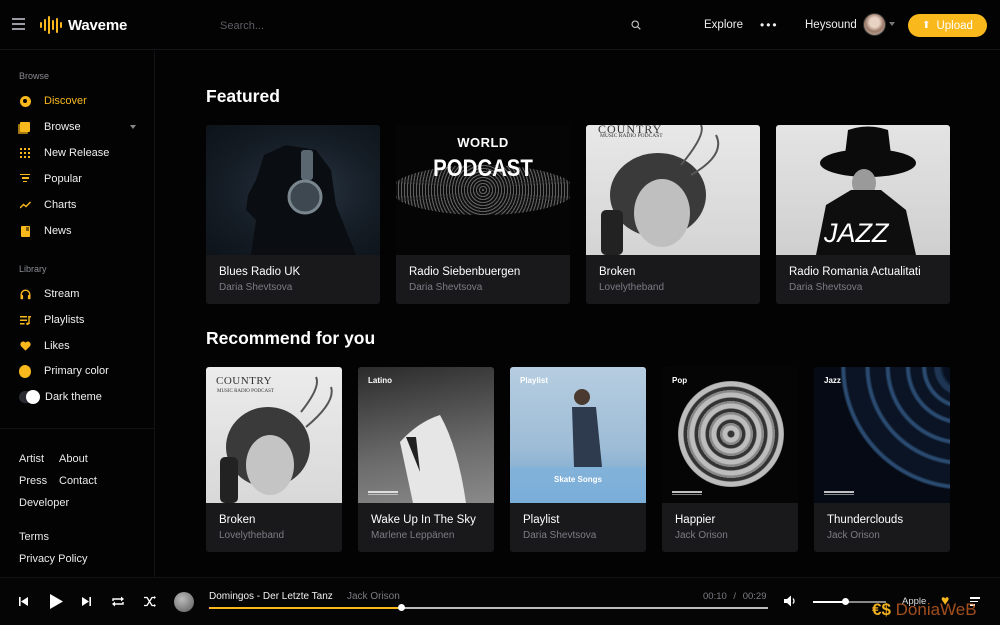 This screenshot has height=625, width=1000. I want to click on cover-label: Pop, so click(680, 380).